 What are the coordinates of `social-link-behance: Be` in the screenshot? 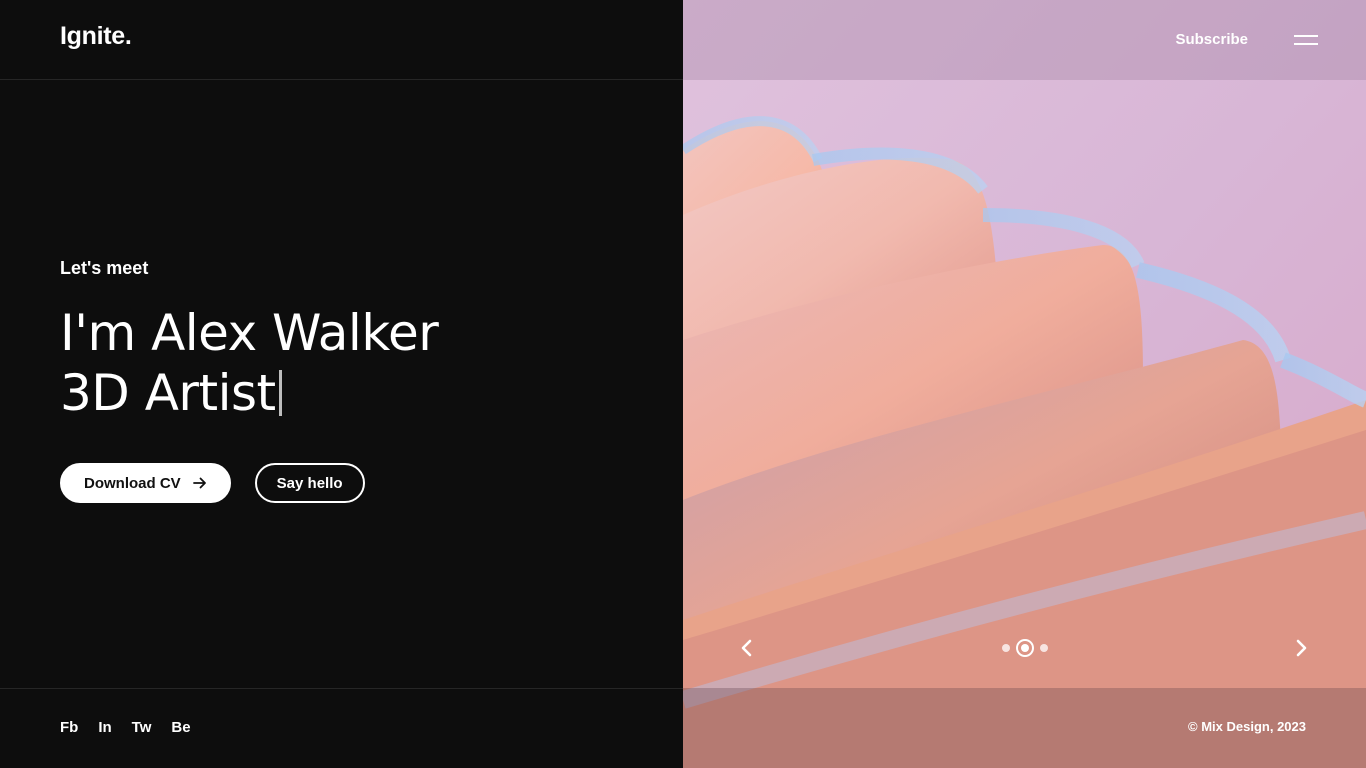 It's located at (180, 727).